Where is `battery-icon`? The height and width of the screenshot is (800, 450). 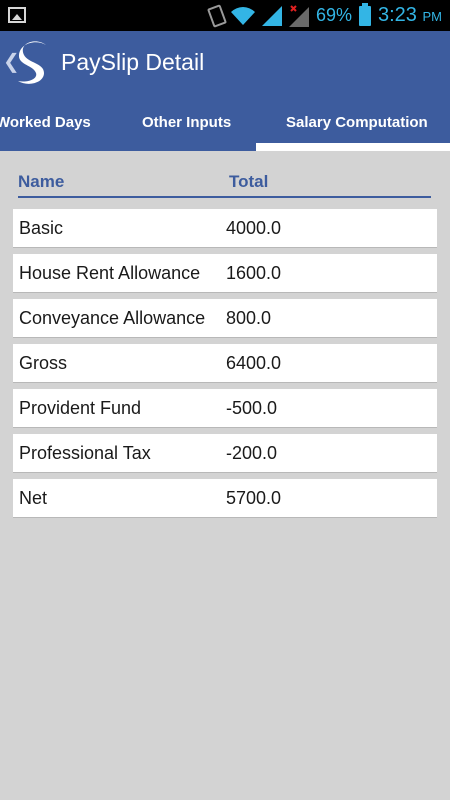 battery-icon is located at coordinates (365, 14).